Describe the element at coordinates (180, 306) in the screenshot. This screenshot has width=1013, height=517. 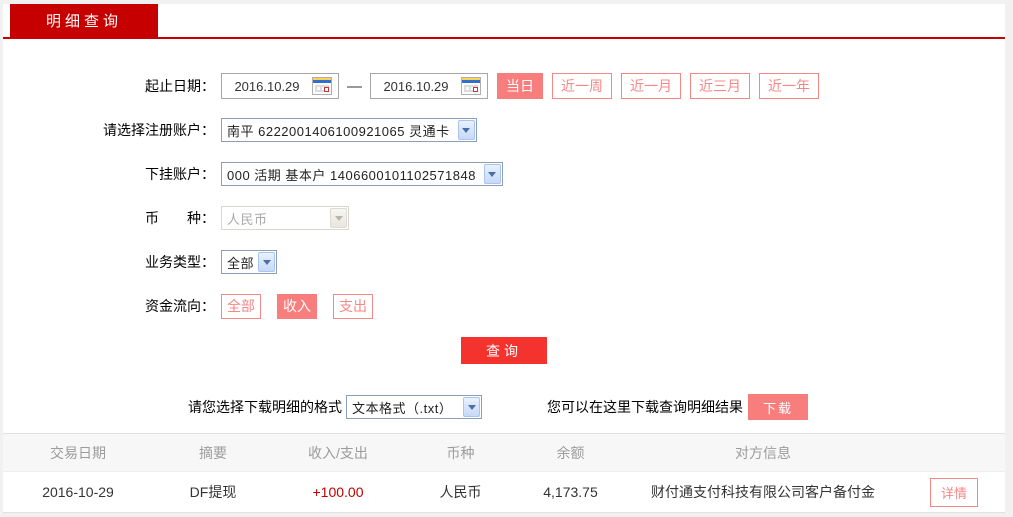
I see `fund-flow-label: 资金流向：` at that location.